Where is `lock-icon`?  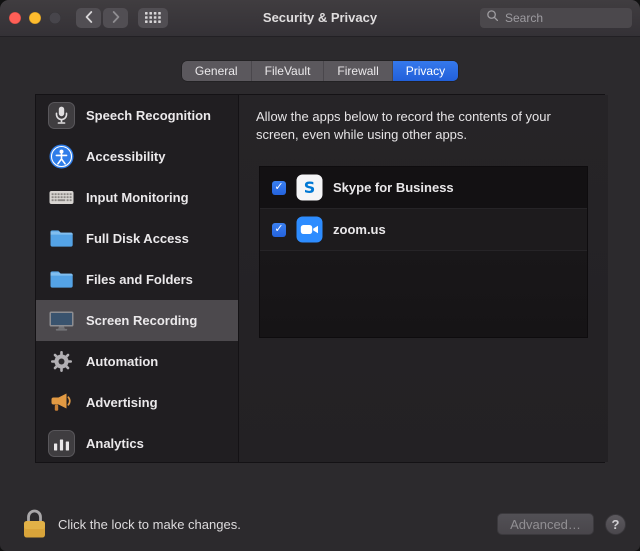 lock-icon is located at coordinates (34, 523).